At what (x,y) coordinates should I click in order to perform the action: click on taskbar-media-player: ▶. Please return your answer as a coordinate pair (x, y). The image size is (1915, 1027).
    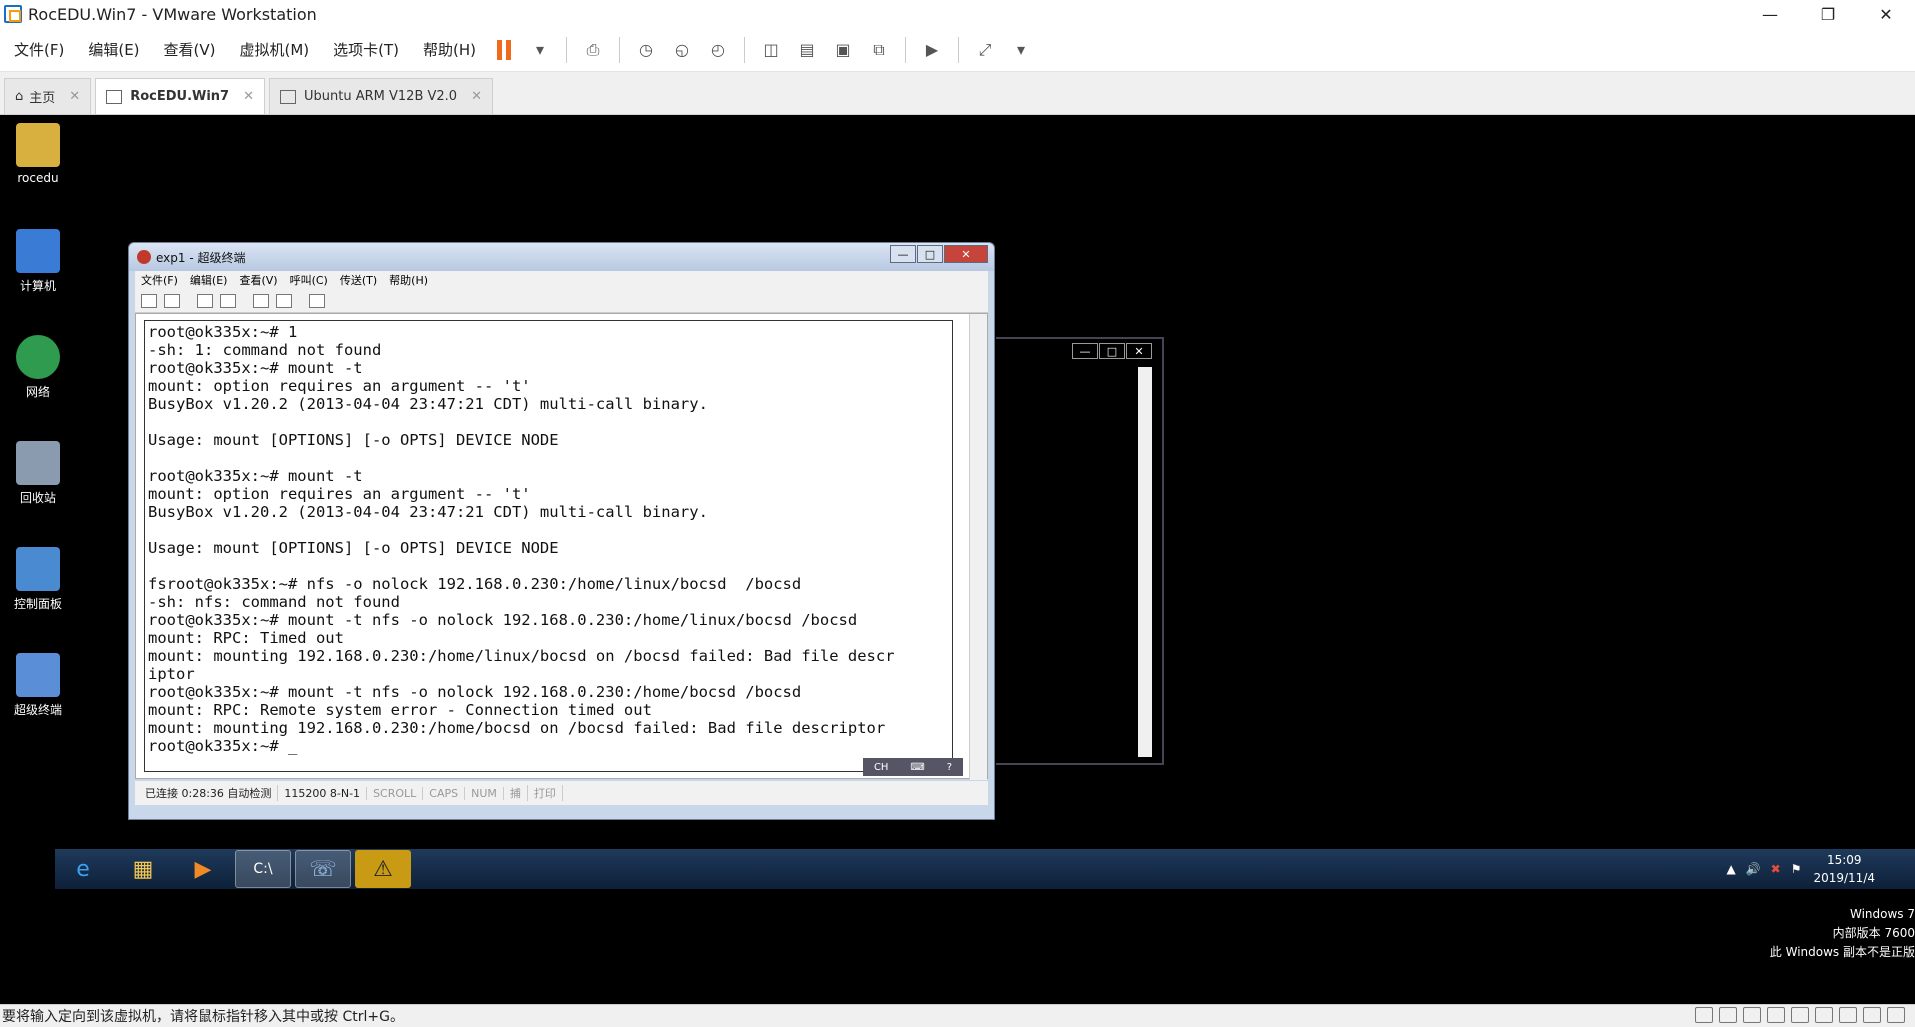
    Looking at the image, I should click on (203, 869).